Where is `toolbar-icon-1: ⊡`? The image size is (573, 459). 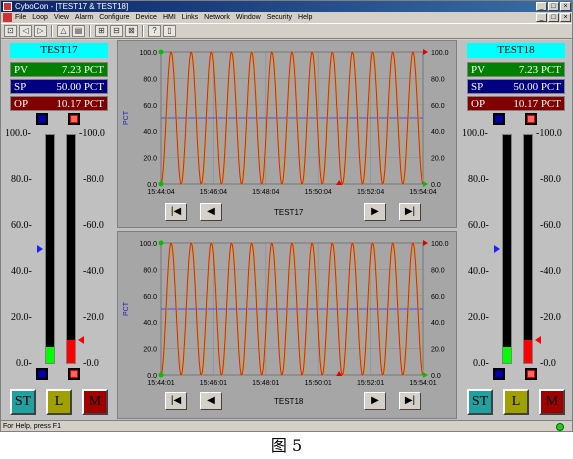 toolbar-icon-1: ⊡ is located at coordinates (10, 31).